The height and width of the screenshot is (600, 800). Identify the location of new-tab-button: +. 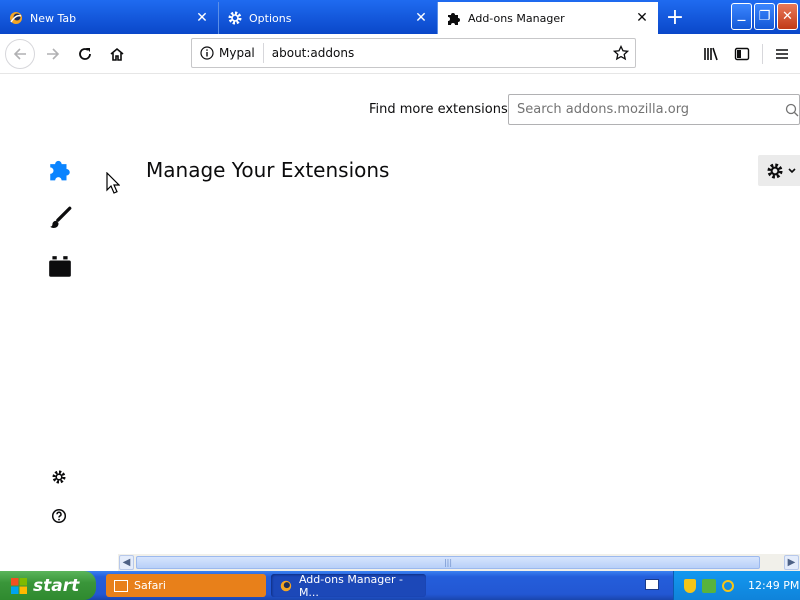
(675, 17).